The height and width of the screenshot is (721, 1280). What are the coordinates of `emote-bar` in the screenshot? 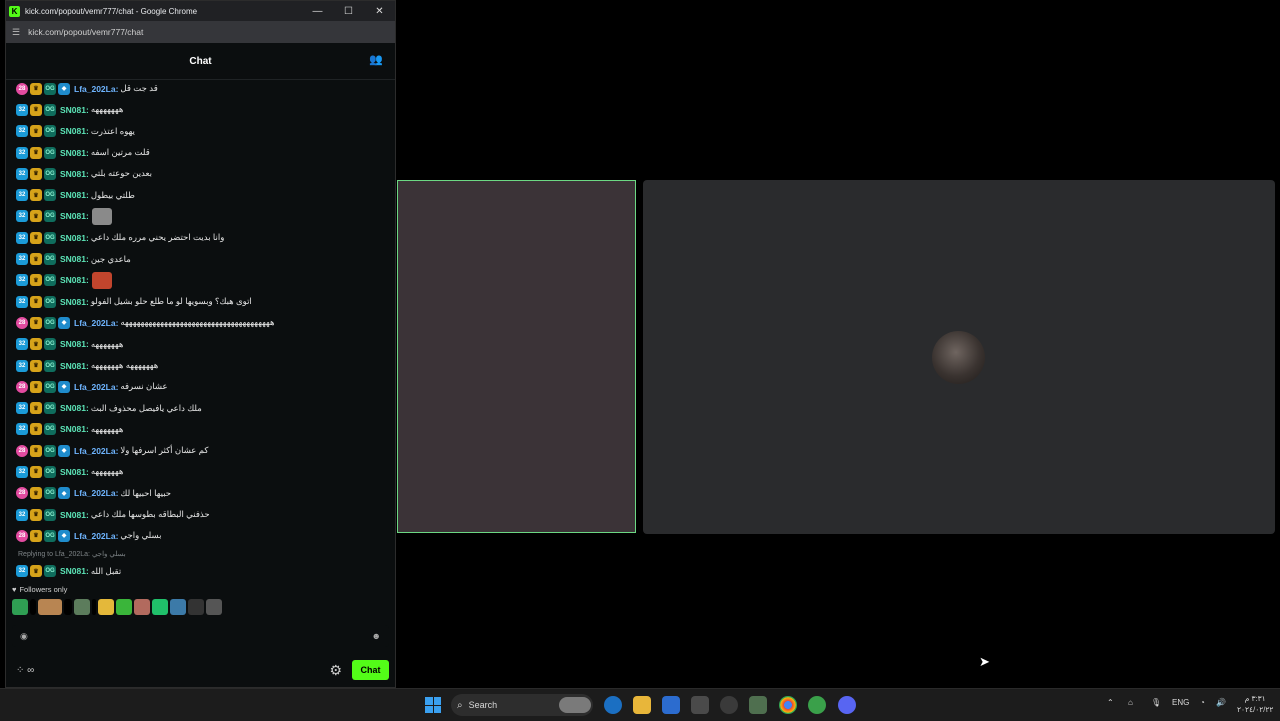 It's located at (200, 607).